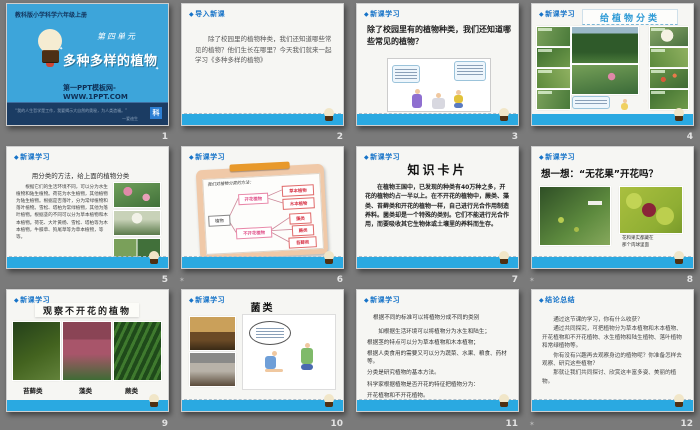 The width and height of the screenshot is (700, 430). What do you see at coordinates (434, 332) in the screenshot?
I see `body-line: 如根据生活环境可以将植物分为水生和陆生；` at bounding box center [434, 332].